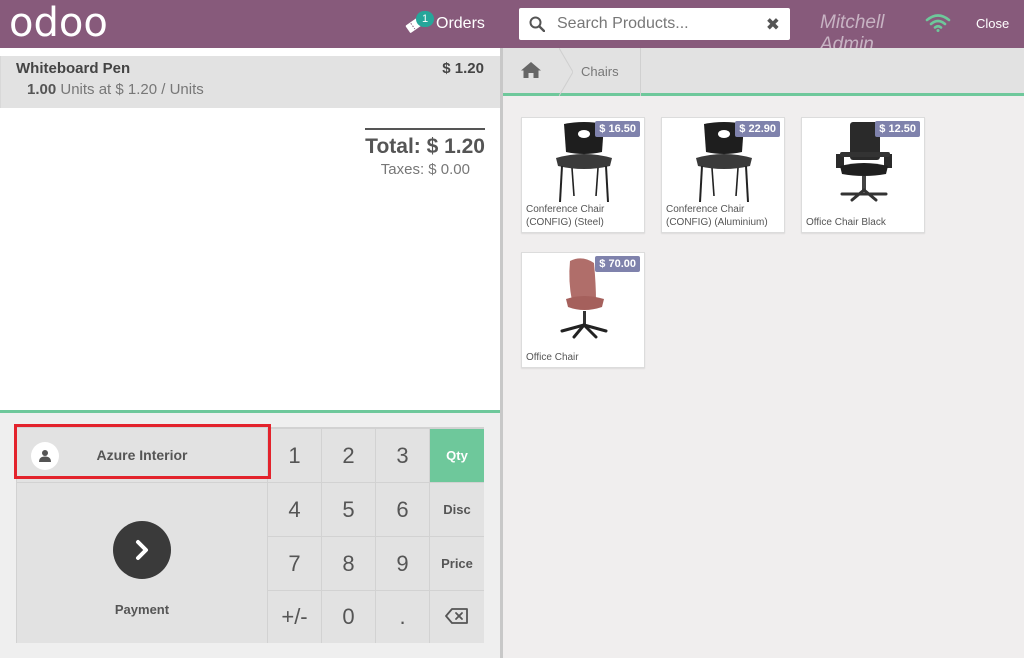  I want to click on product-price-tag: $ 22.90, so click(757, 129).